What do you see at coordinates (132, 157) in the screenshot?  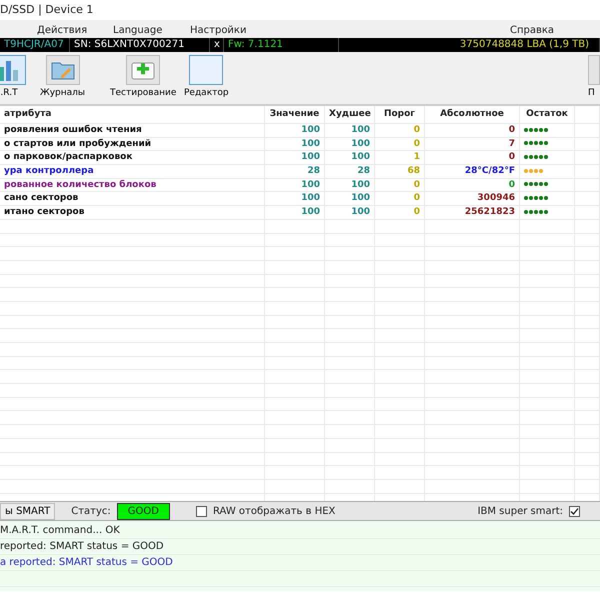 I see `attribute-name: о парковок/распарковок` at bounding box center [132, 157].